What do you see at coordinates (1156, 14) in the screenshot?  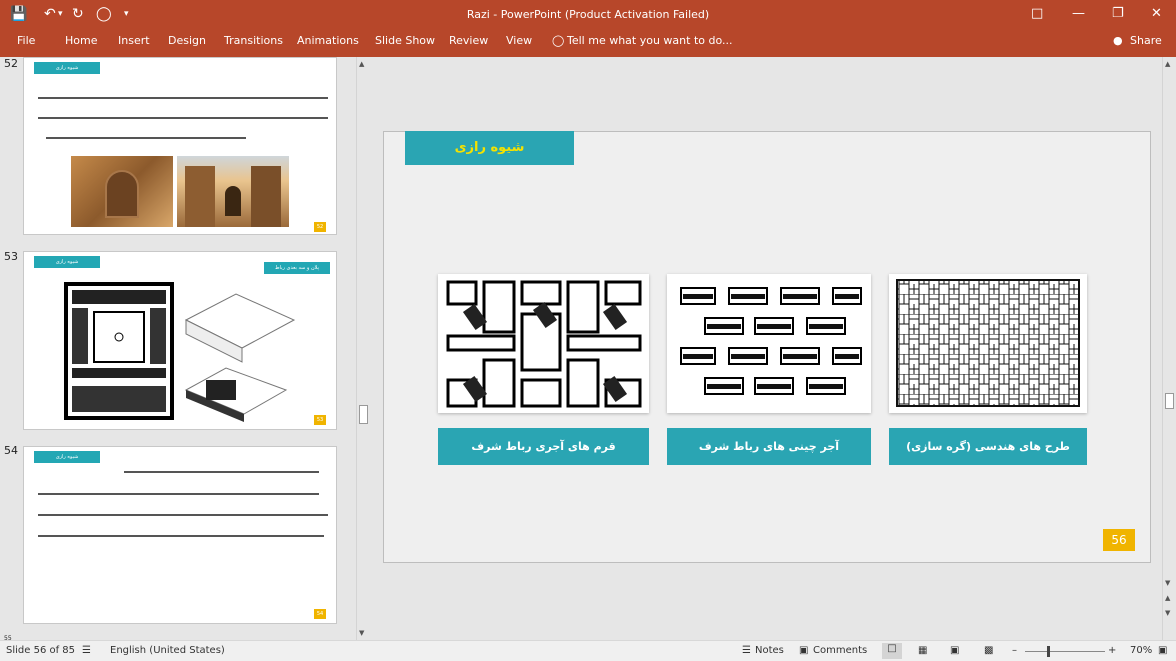 I see `close-icon: ✕` at bounding box center [1156, 14].